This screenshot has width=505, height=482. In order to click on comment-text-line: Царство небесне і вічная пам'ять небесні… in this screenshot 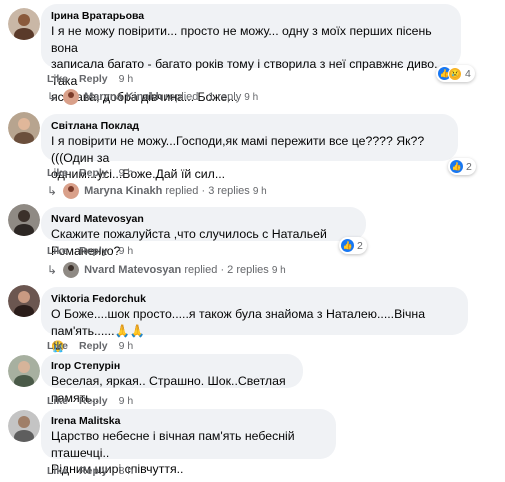, I will do `click(173, 444)`.